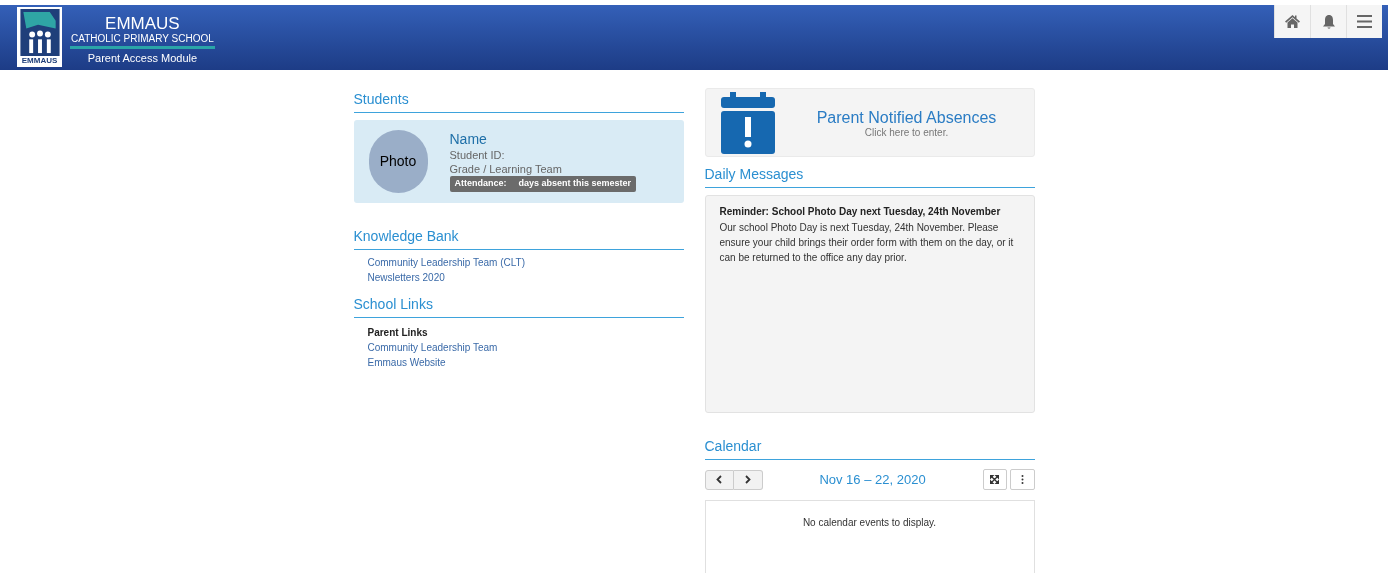 The height and width of the screenshot is (573, 1388). What do you see at coordinates (869, 522) in the screenshot?
I see `calendar-empty-message: No calendar events to display.` at bounding box center [869, 522].